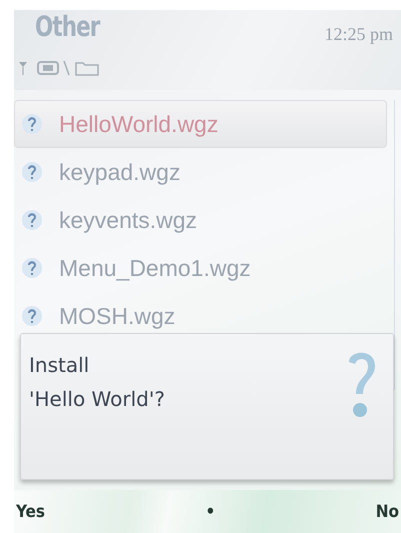  Describe the element at coordinates (138, 124) in the screenshot. I see `file-name: HelloWorld.wgz` at that location.